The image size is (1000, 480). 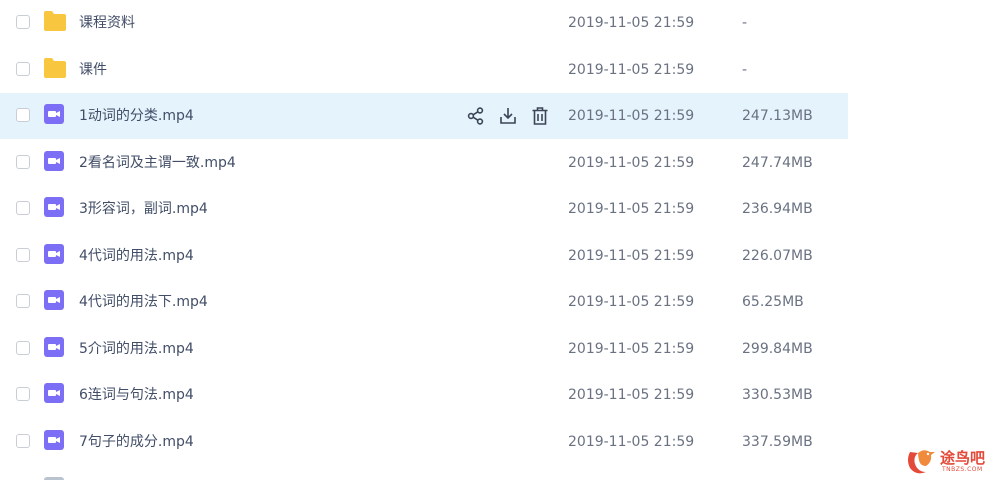 What do you see at coordinates (136, 256) in the screenshot?
I see `file-name: 4代词的用法.mp4` at bounding box center [136, 256].